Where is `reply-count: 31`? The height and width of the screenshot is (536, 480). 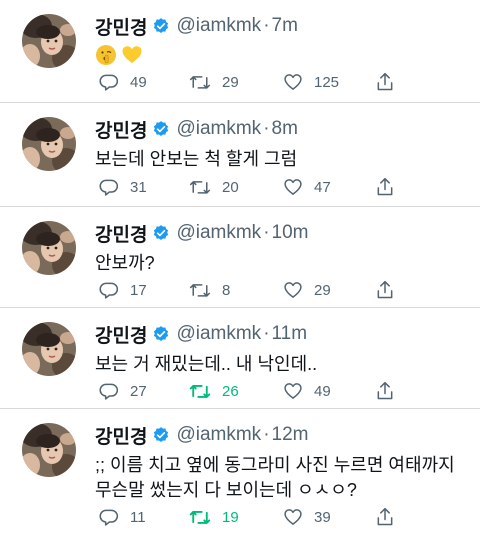
reply-count: 31 is located at coordinates (138, 187).